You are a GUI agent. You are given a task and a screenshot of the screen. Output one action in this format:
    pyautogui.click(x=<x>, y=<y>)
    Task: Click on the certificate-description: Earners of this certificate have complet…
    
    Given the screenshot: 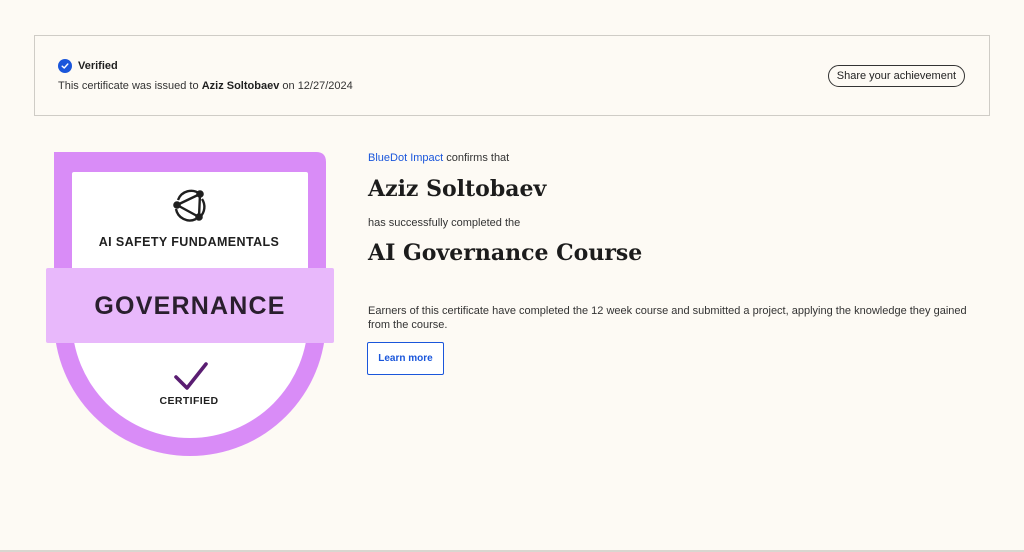 What is the action you would take?
    pyautogui.click(x=667, y=318)
    